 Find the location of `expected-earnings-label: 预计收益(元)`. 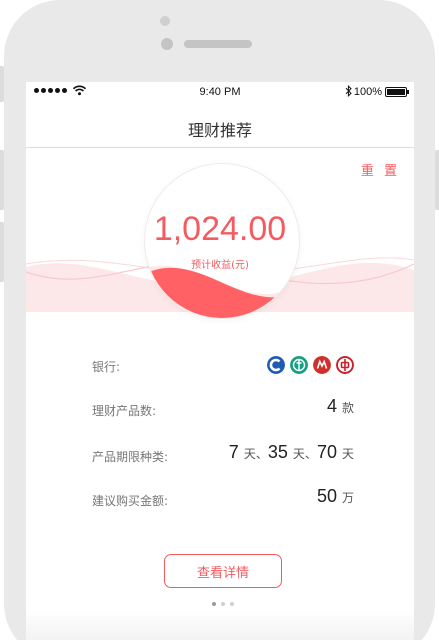

expected-earnings-label: 预计收益(元) is located at coordinates (220, 265).